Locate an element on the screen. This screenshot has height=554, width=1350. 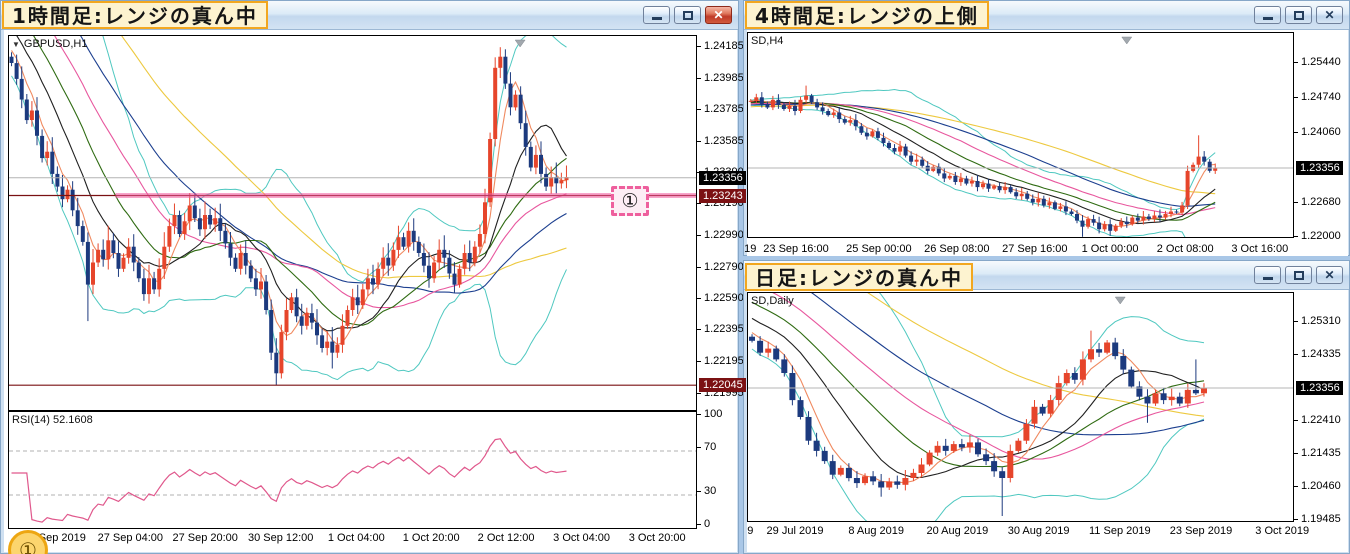
h1-rsi-pane: RSI(14) 52.1608 is located at coordinates (352, 470).